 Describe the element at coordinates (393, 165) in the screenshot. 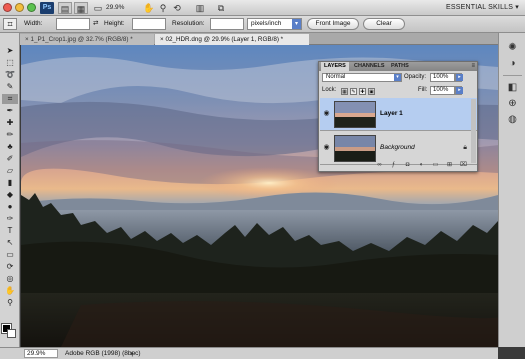

I see `fx-icon: ƒ` at that location.